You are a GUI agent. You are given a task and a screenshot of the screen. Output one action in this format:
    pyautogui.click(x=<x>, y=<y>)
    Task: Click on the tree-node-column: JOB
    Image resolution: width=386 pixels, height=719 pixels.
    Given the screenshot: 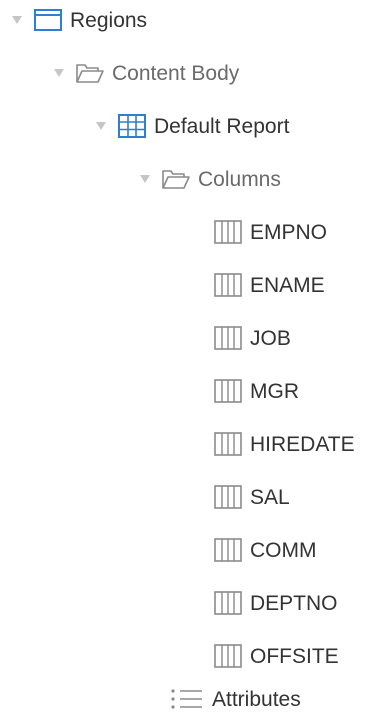 What is the action you would take?
    pyautogui.click(x=252, y=338)
    